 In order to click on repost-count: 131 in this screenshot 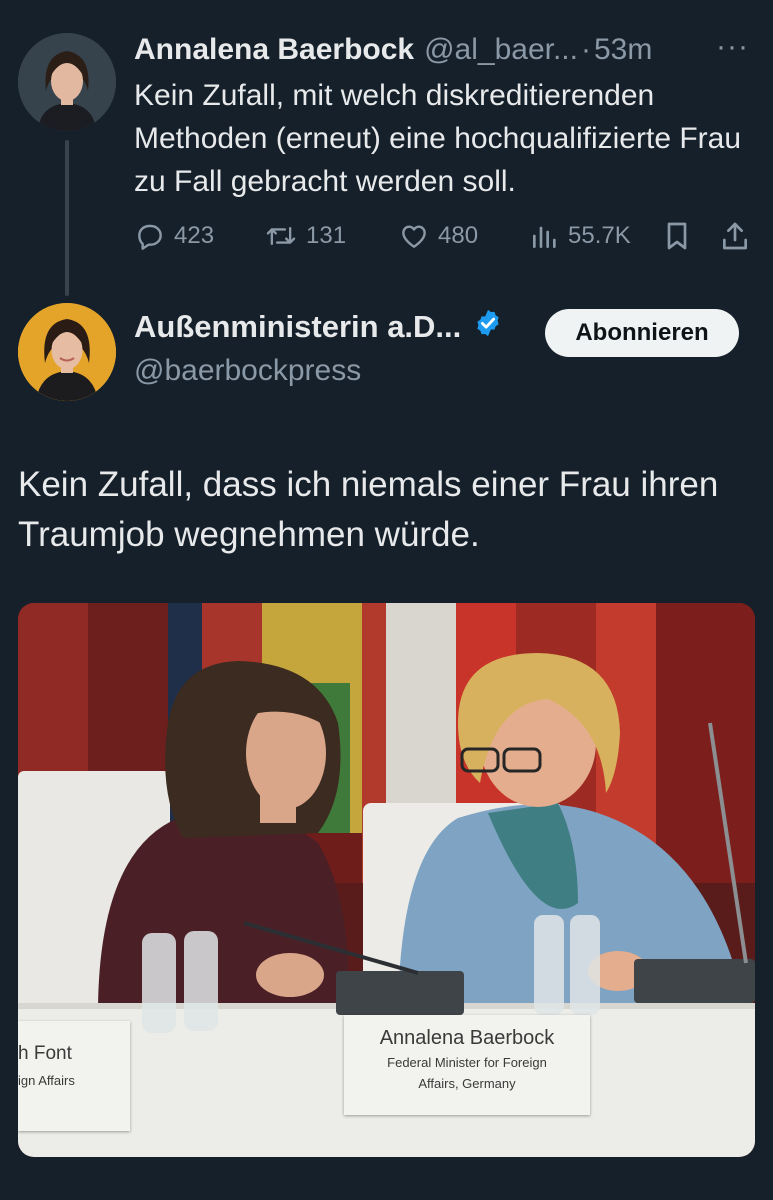, I will do `click(326, 235)`.